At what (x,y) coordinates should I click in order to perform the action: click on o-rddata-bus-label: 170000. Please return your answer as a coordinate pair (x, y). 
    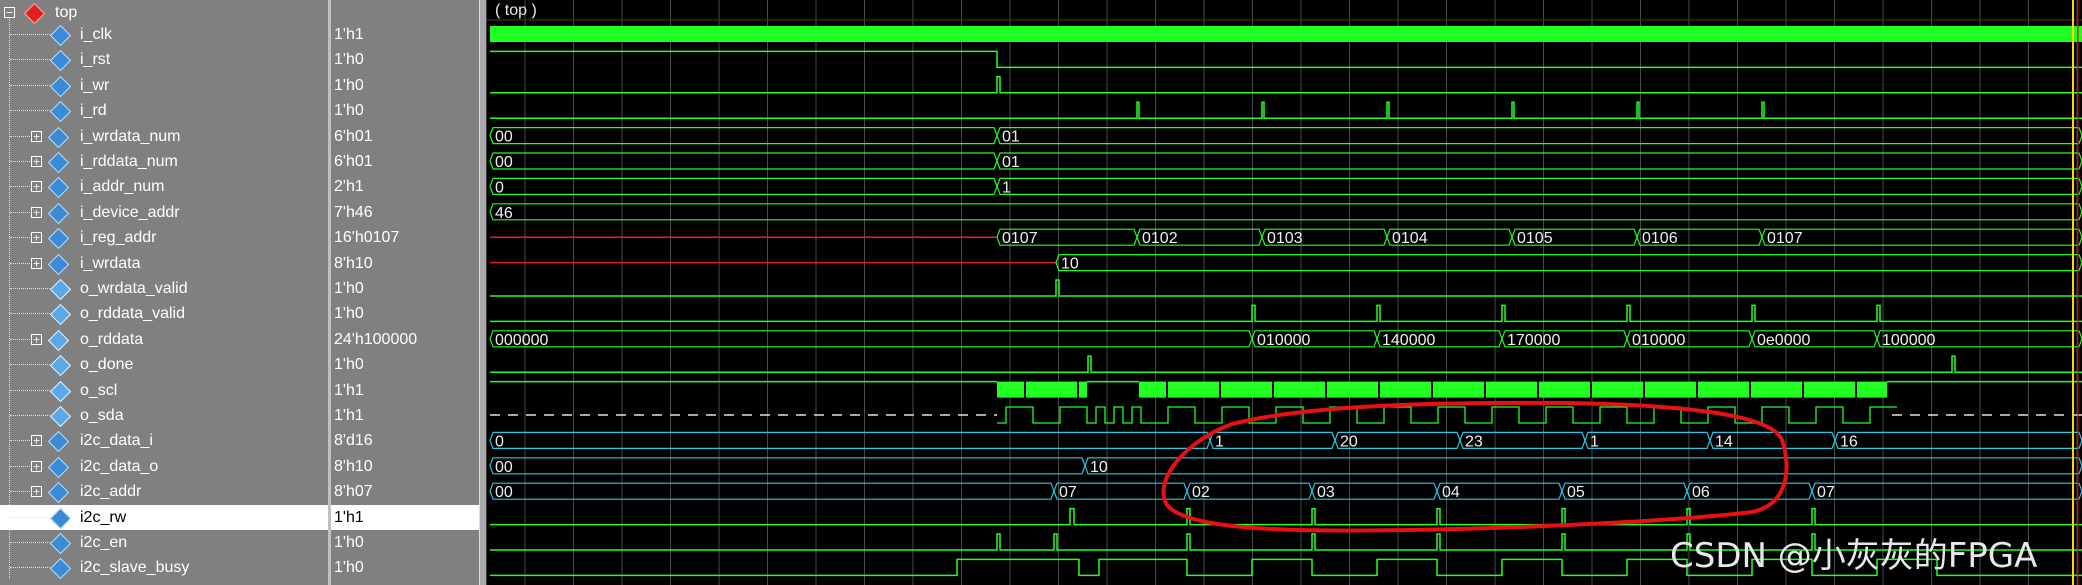
    Looking at the image, I should click on (1533, 340).